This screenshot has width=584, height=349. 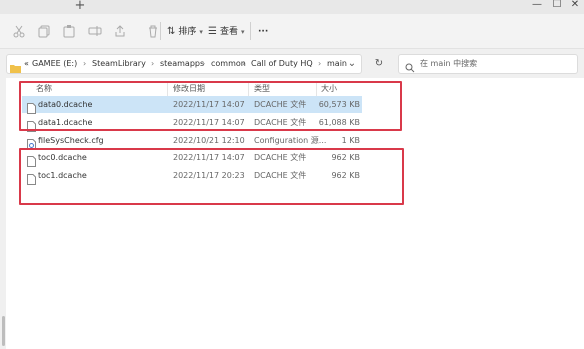 I want to click on breadcrumb-call-of-duty-hq: Call of Duty HQ, so click(x=282, y=64).